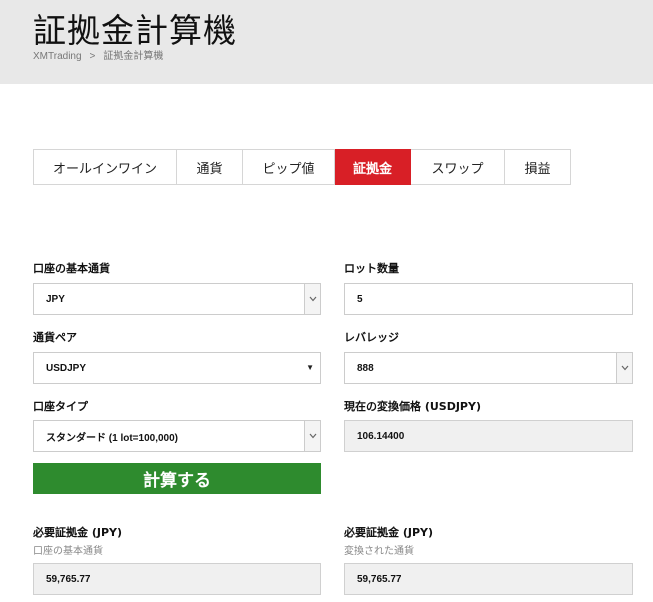 The width and height of the screenshot is (653, 602). What do you see at coordinates (488, 368) in the screenshot?
I see `leverage-select: 888` at bounding box center [488, 368].